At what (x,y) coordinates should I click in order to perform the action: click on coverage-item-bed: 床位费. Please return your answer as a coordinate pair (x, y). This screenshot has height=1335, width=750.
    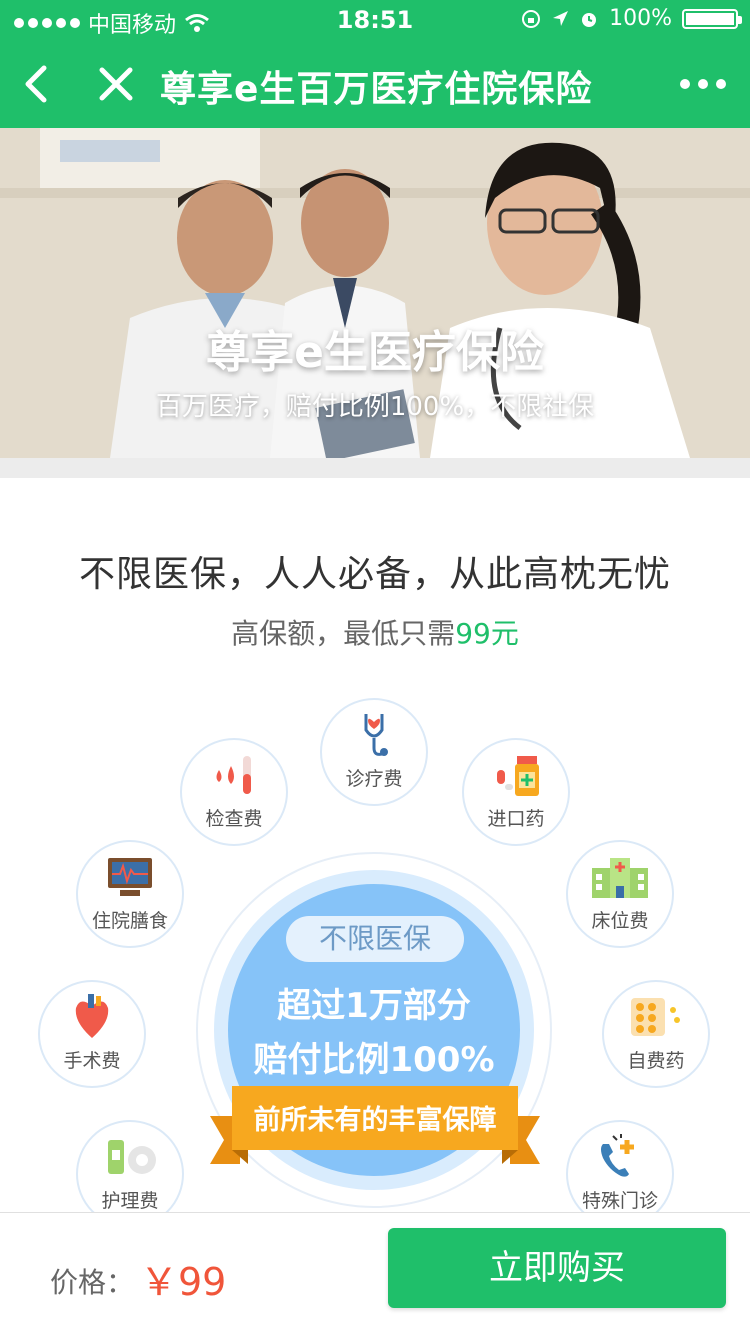
    Looking at the image, I should click on (620, 894).